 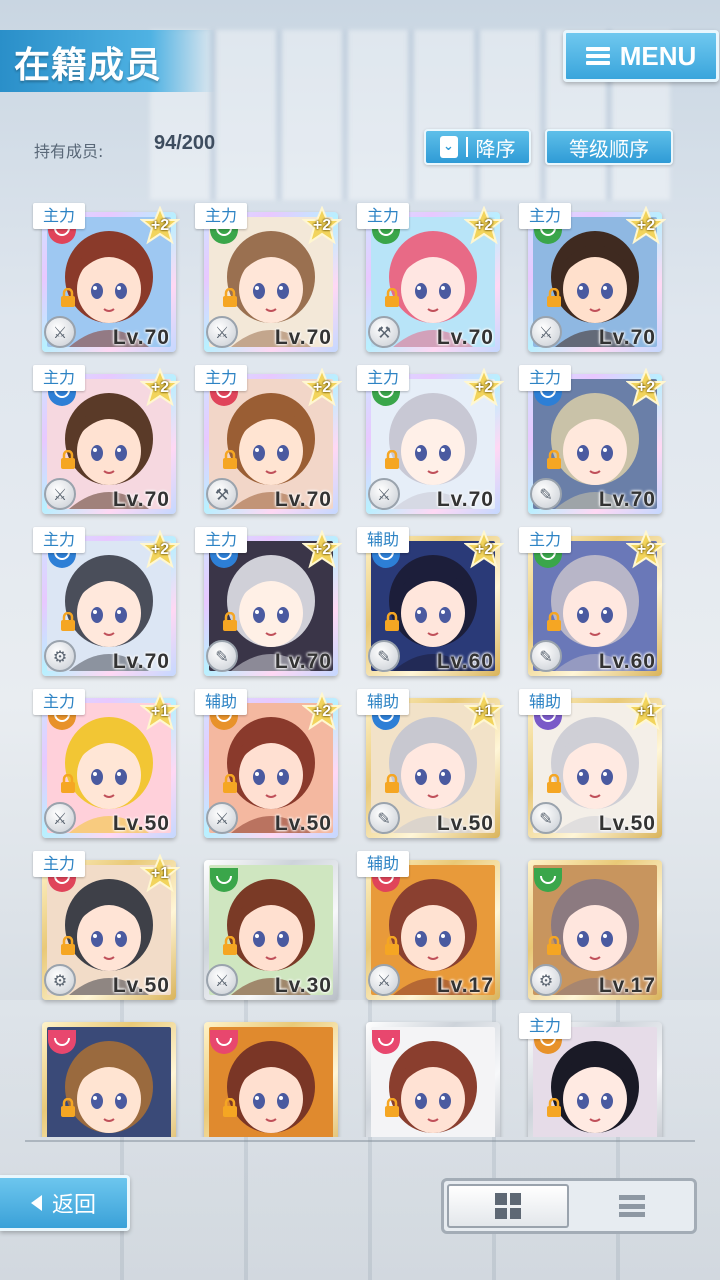 What do you see at coordinates (267, 762) in the screenshot?
I see `member-card: ⚔ Lv.50 辅助 +2` at bounding box center [267, 762].